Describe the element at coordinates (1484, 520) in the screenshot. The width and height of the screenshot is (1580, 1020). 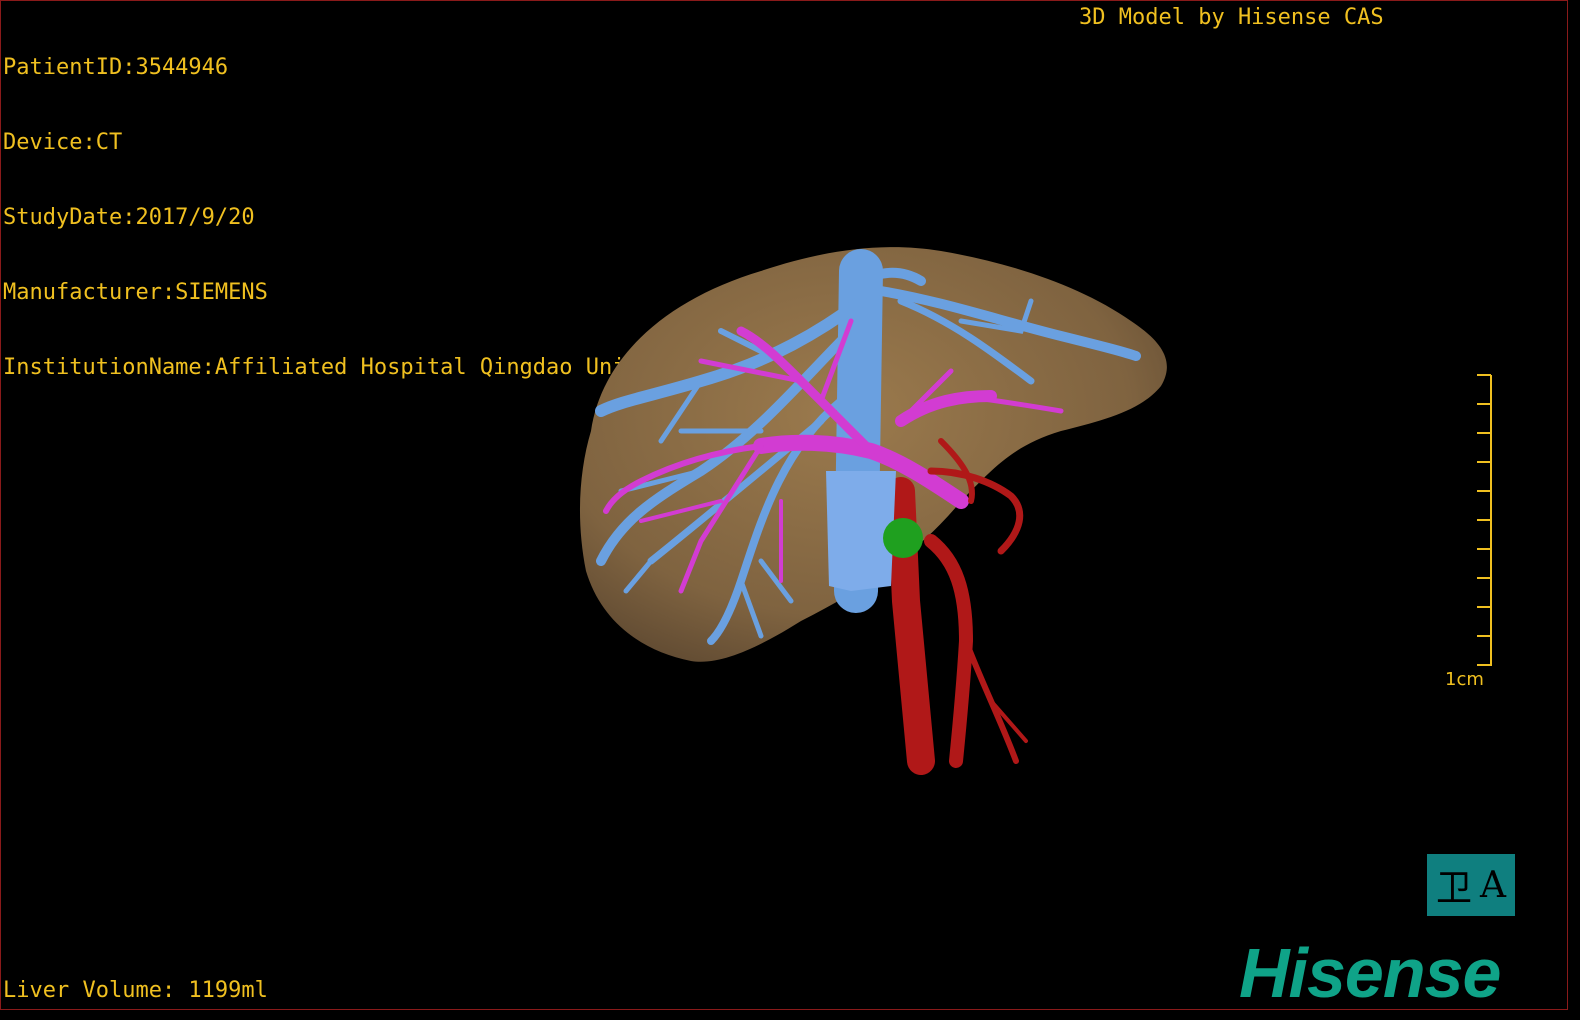
I see `scale-bar` at that location.